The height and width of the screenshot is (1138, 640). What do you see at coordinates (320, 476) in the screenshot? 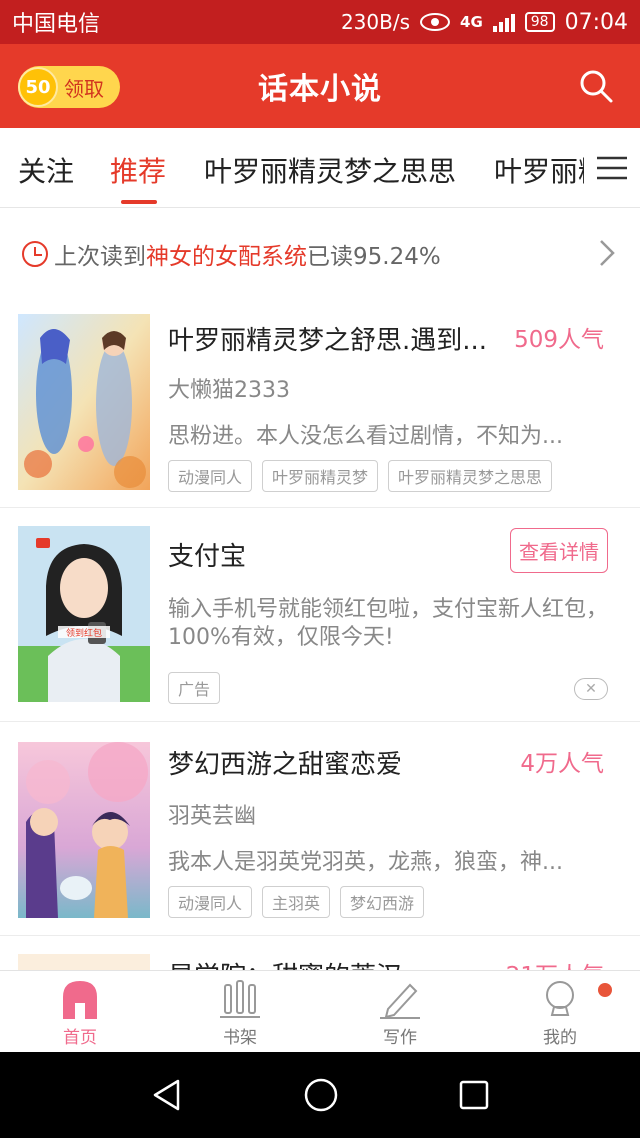
I see `tag: 叶罗丽精灵梦` at bounding box center [320, 476].